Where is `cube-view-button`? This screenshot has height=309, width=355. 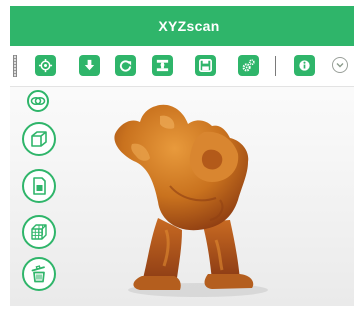 cube-view-button is located at coordinates (39, 139).